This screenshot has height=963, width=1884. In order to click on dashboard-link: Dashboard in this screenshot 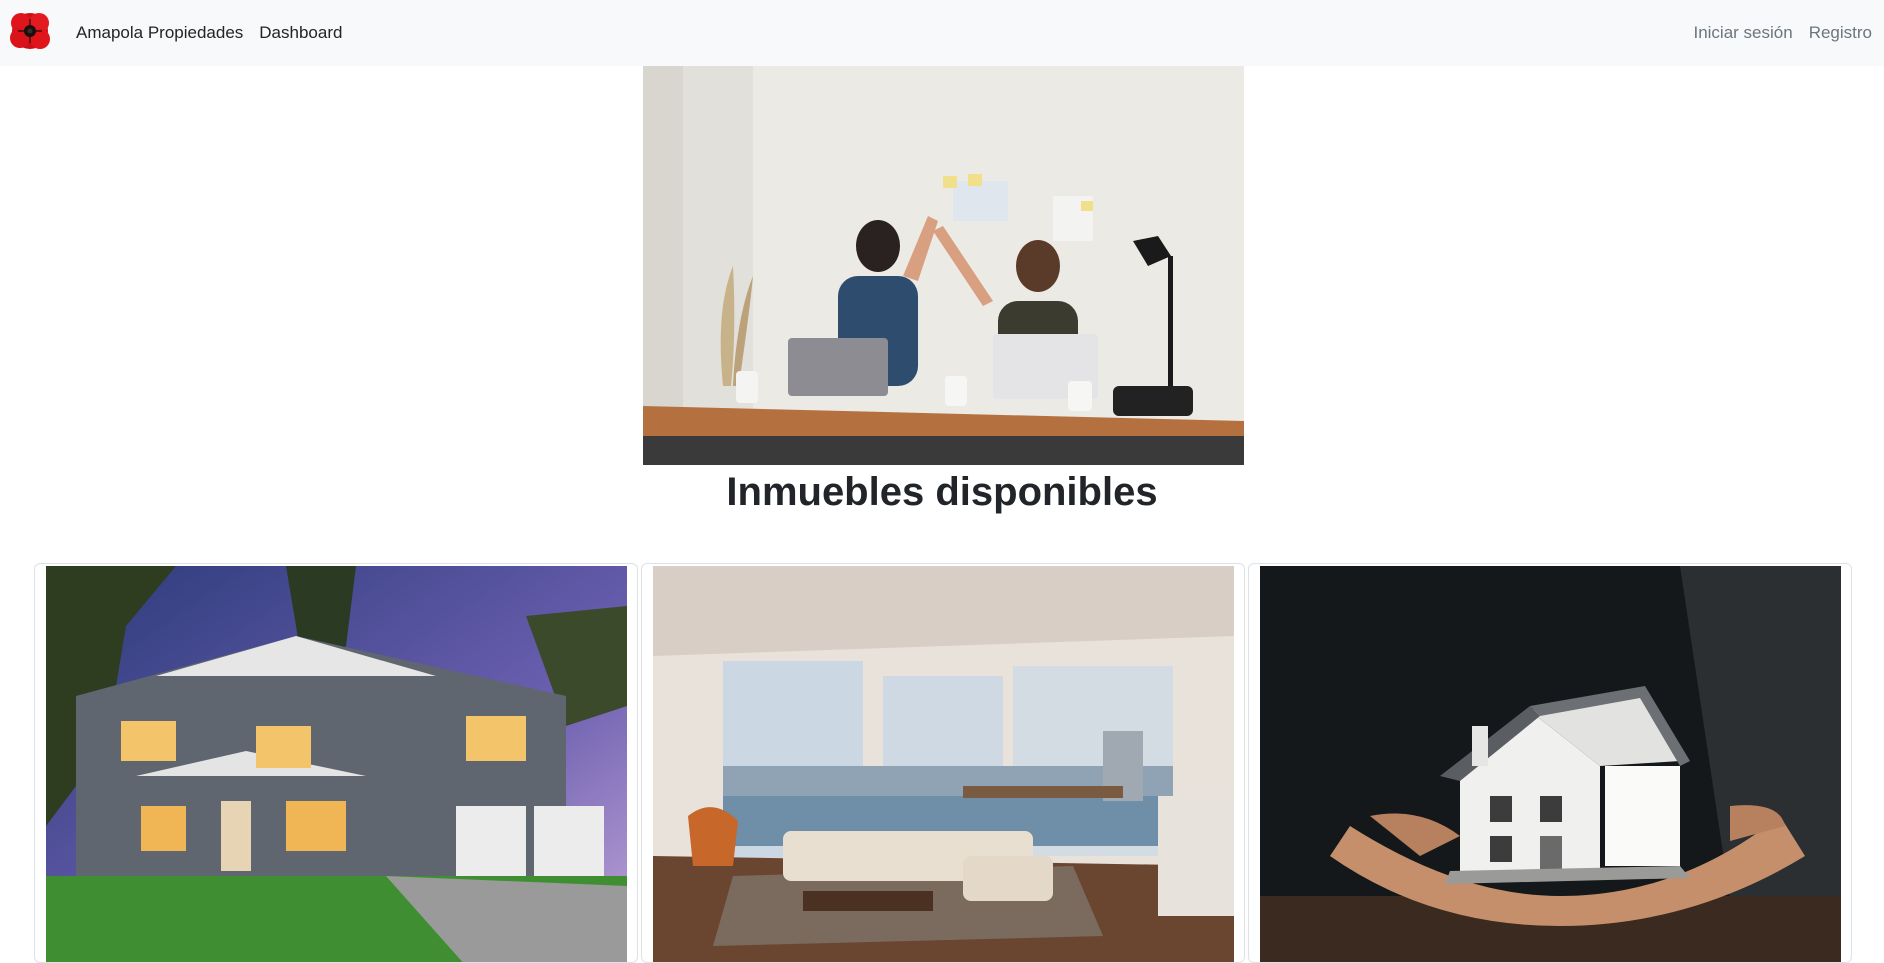, I will do `click(300, 33)`.